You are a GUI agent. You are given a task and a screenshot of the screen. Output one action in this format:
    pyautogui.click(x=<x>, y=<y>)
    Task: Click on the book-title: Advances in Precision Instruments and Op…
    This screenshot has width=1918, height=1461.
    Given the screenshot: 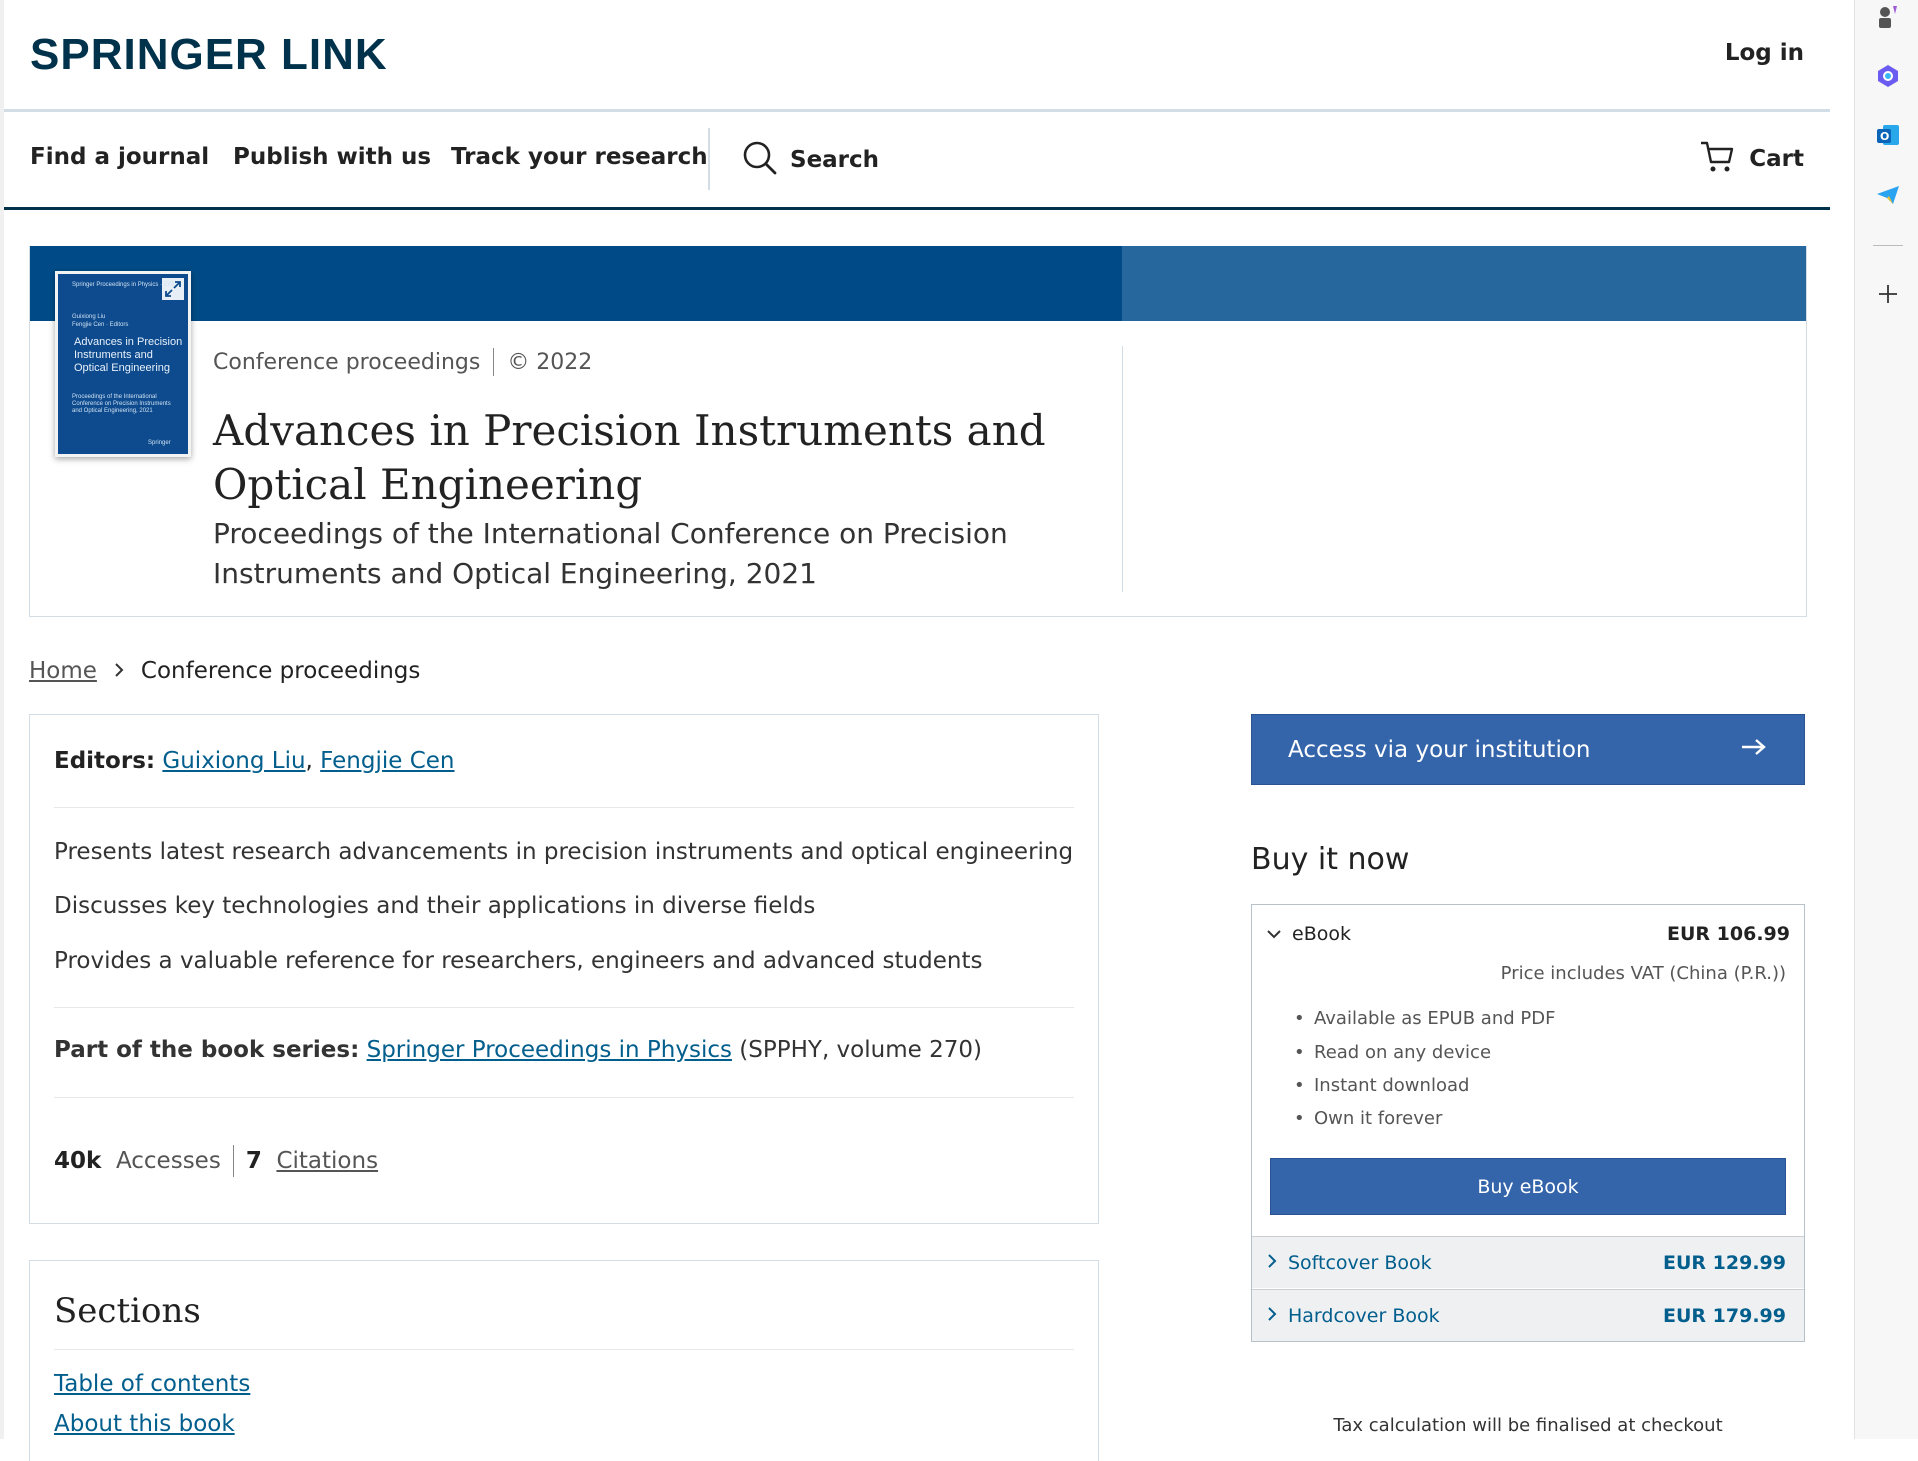 What is the action you would take?
    pyautogui.click(x=629, y=457)
    